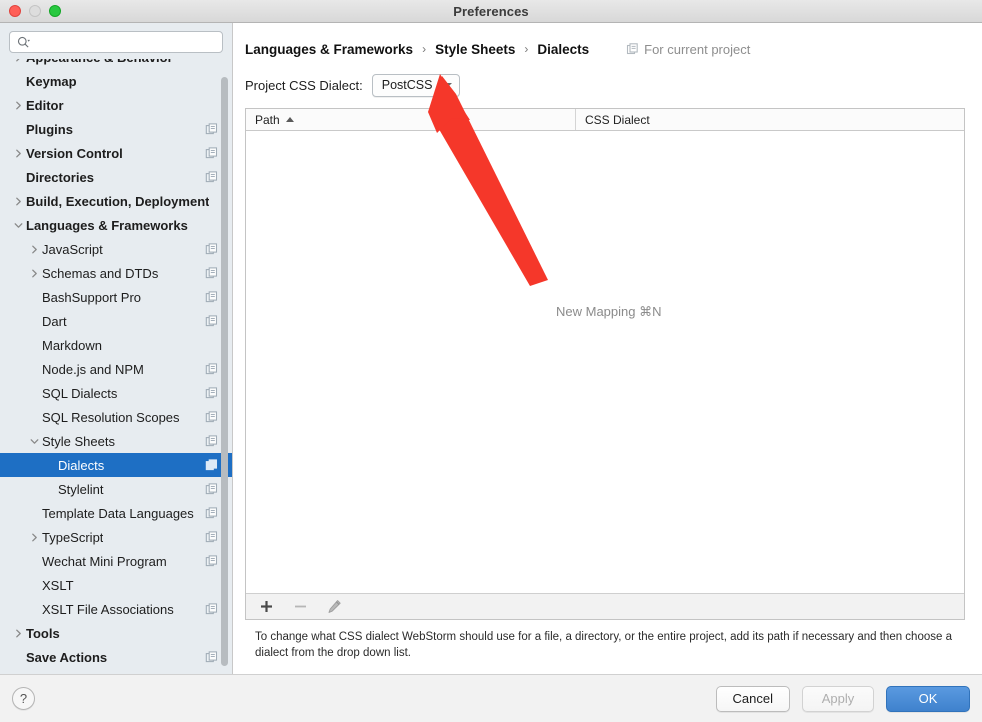  What do you see at coordinates (116, 177) in the screenshot?
I see `sidebar-item-directories: Directories` at bounding box center [116, 177].